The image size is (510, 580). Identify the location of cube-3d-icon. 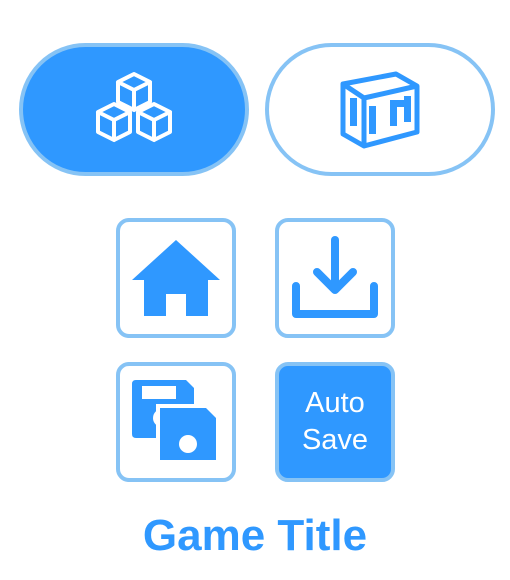
(380, 110).